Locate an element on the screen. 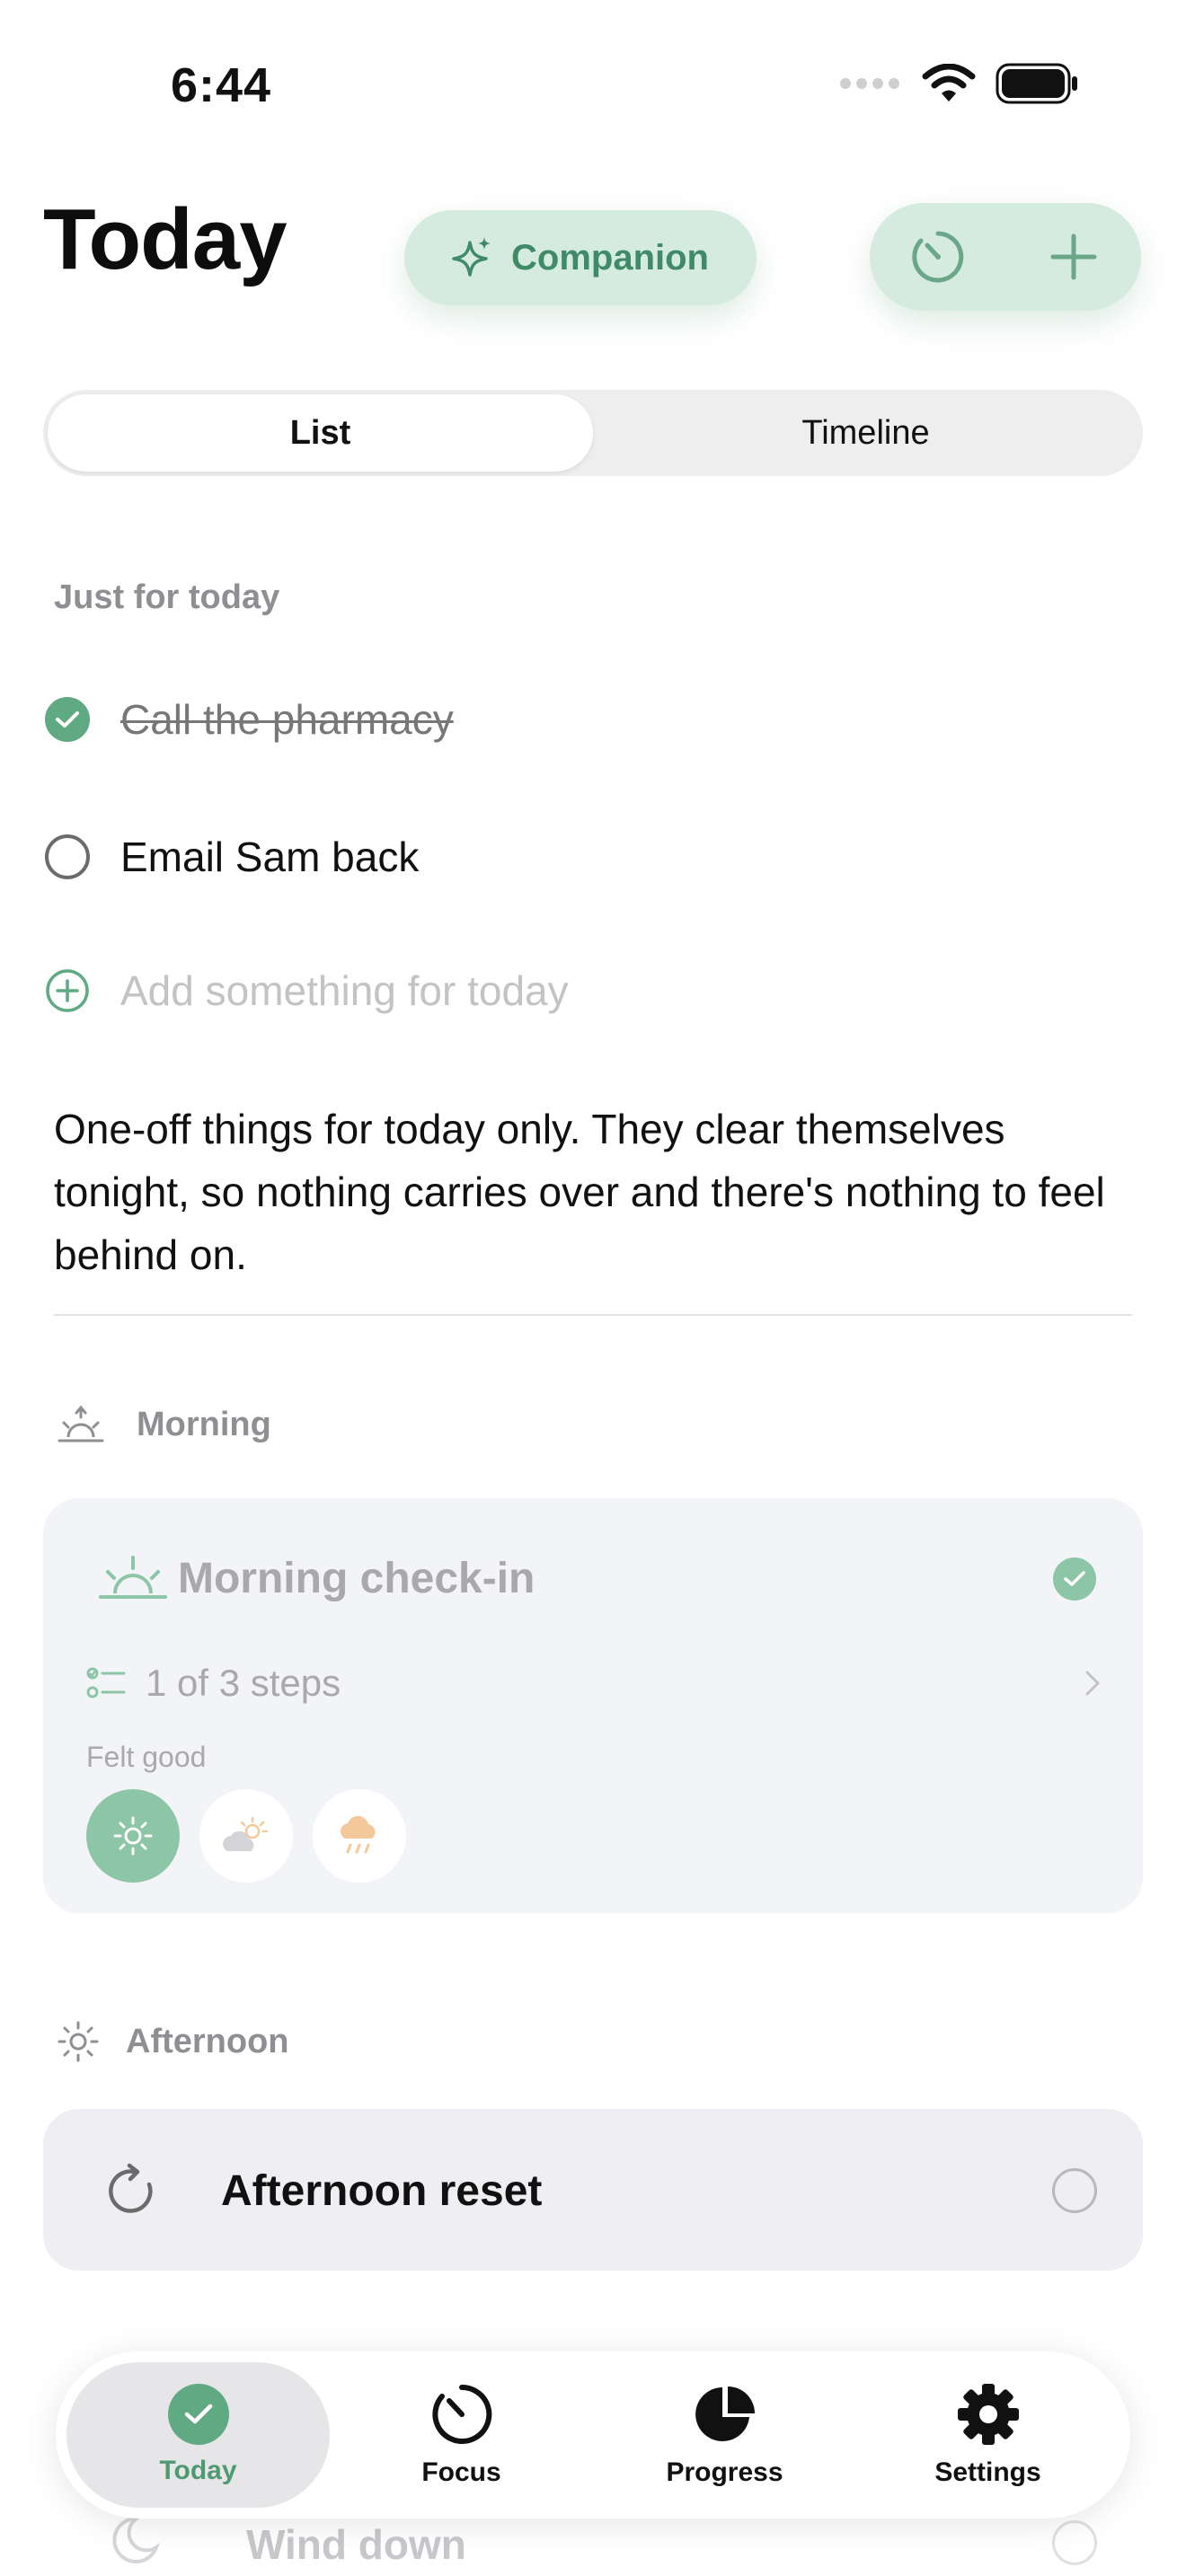  afternoon-group-header: Afternoon is located at coordinates (172, 2041).